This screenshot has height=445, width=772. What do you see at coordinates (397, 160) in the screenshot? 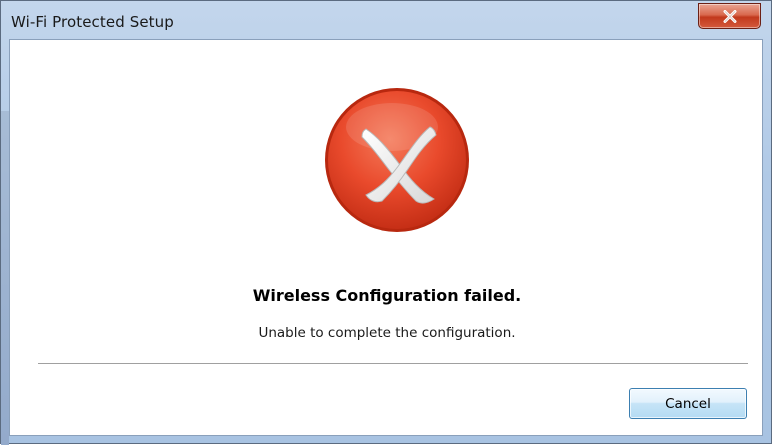
I see `error-x-icon` at bounding box center [397, 160].